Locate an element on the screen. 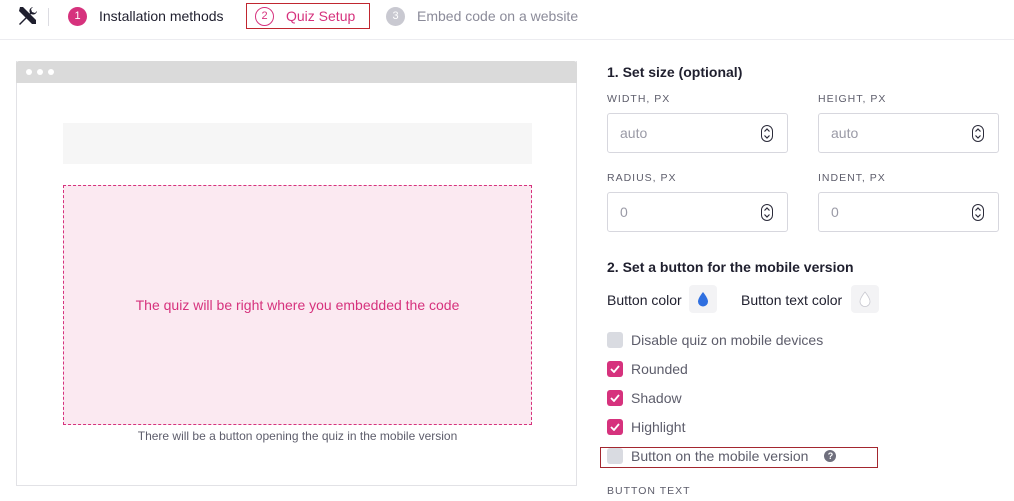 Image resolution: width=1014 pixels, height=501 pixels. height-input-box is located at coordinates (908, 133).